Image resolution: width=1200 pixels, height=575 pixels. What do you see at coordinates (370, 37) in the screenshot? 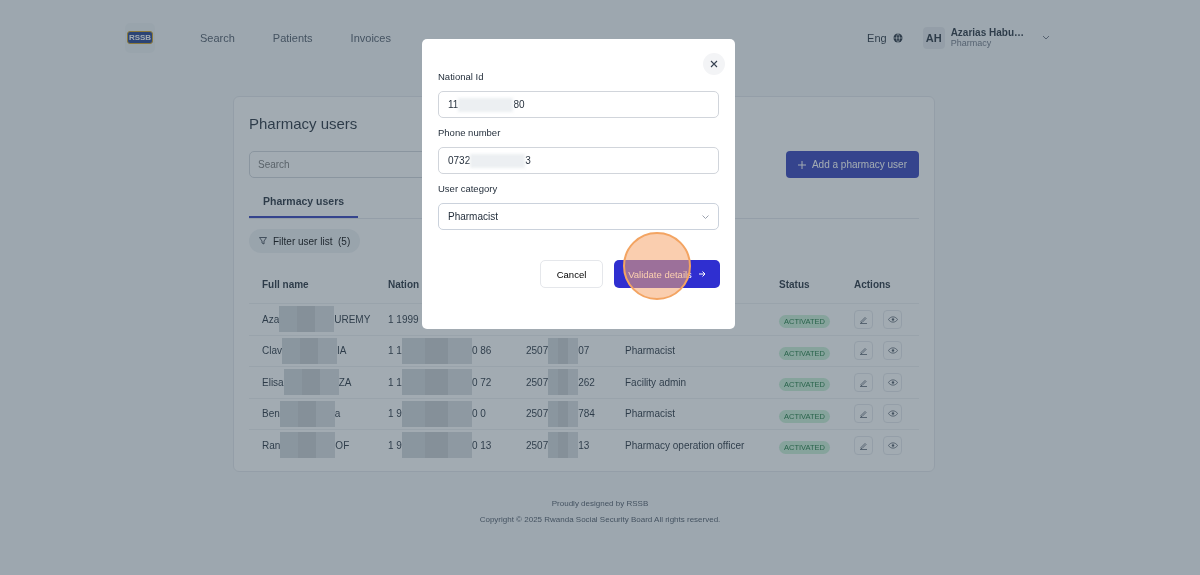
I see `nav-link: Invoices` at bounding box center [370, 37].